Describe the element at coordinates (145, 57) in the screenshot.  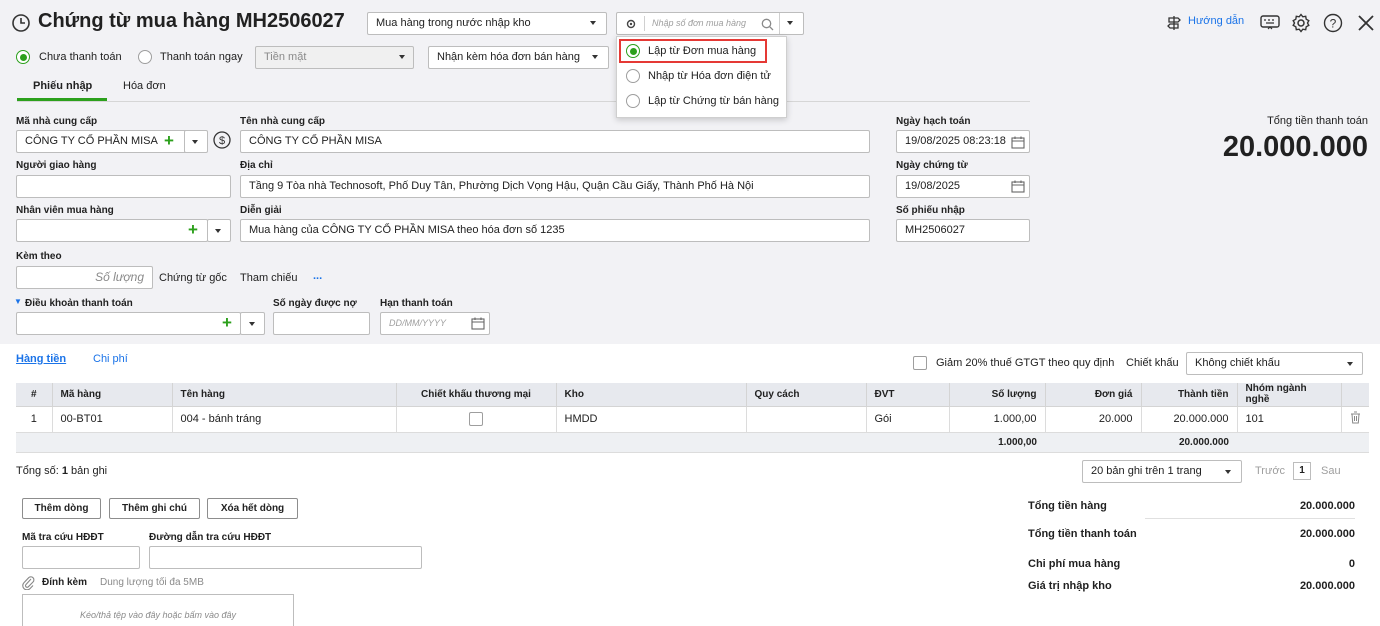
I see `paid-radio` at that location.